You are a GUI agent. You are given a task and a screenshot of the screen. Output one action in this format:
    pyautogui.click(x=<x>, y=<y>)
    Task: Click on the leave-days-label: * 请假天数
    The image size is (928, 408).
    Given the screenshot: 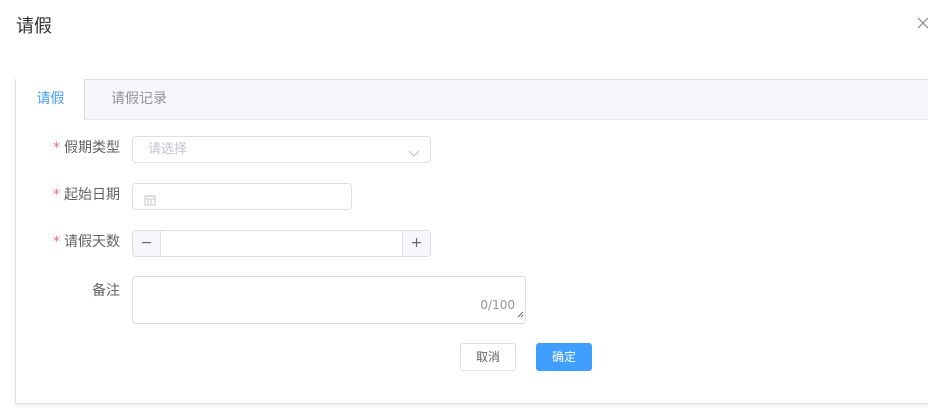 What is the action you would take?
    pyautogui.click(x=70, y=242)
    